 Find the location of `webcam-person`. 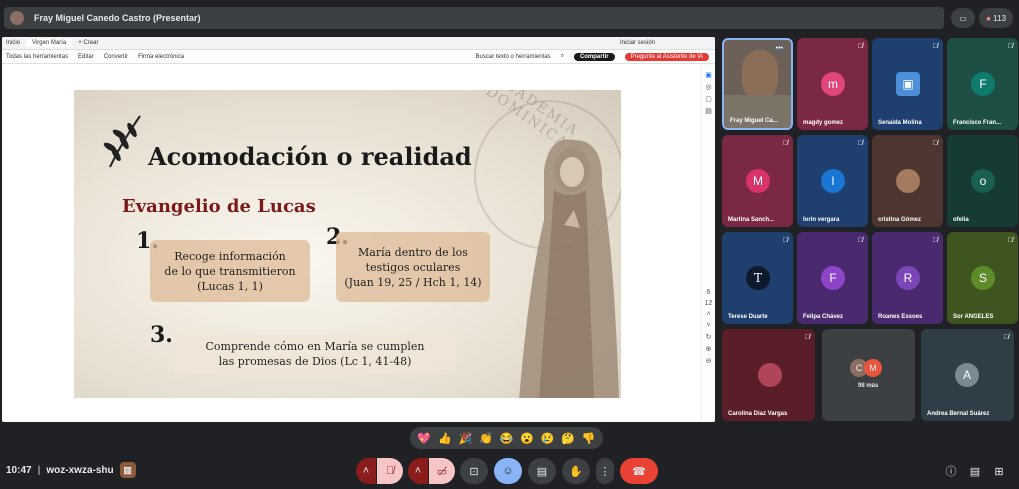

webcam-person is located at coordinates (760, 75).